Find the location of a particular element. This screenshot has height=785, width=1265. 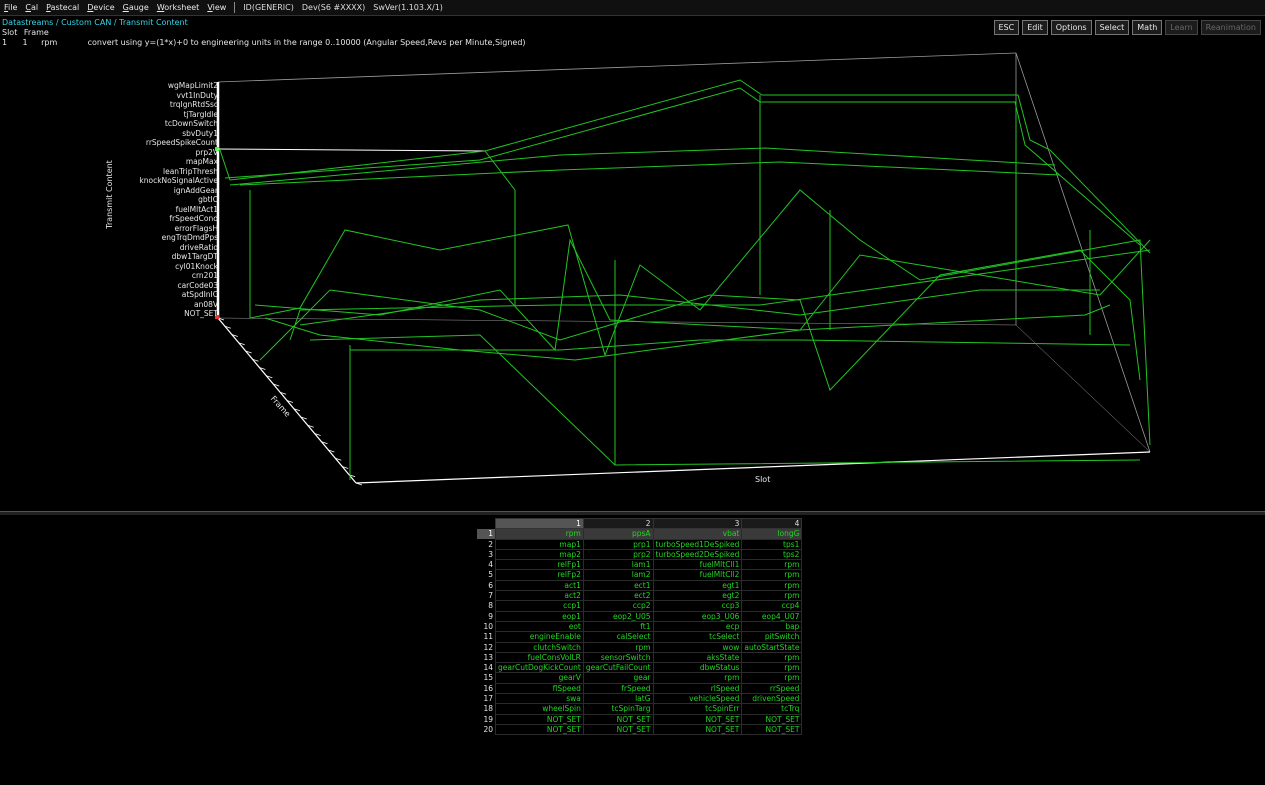

grid-cell: ccp4 is located at coordinates (772, 606).